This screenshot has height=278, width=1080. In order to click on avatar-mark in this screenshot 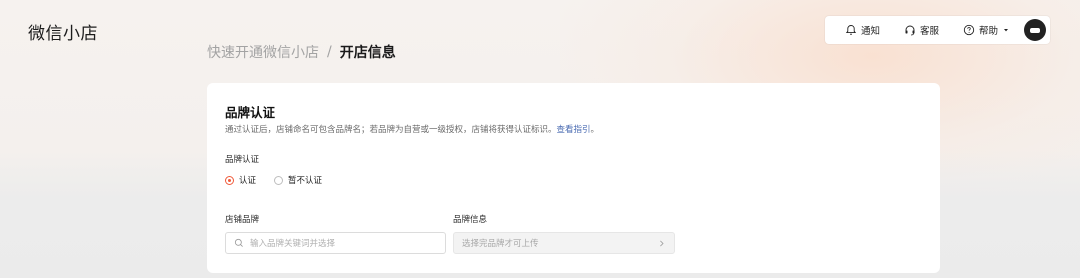, I will do `click(1035, 30)`.